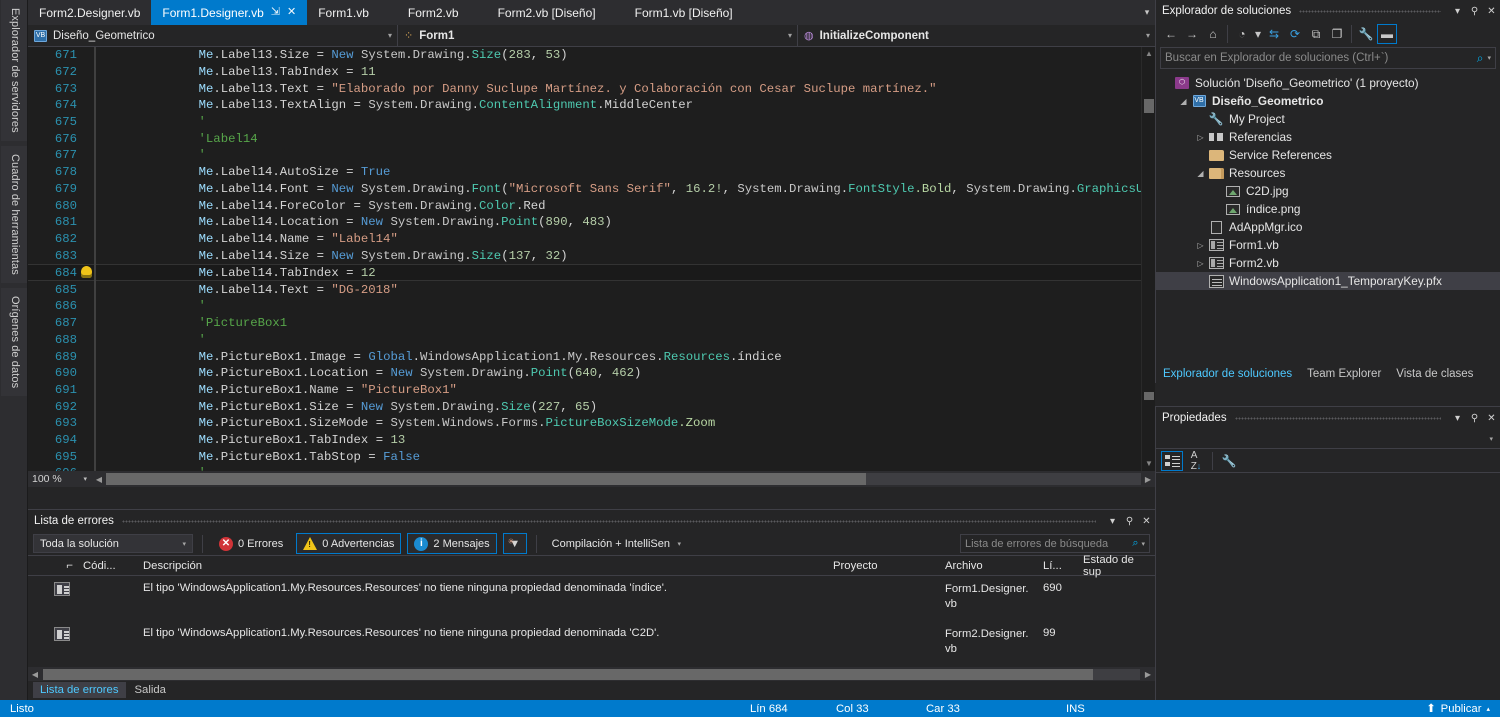 This screenshot has height=717, width=1500. I want to click on code-line: 684 Me.Label14.TabIndex = 12, so click(584, 272).